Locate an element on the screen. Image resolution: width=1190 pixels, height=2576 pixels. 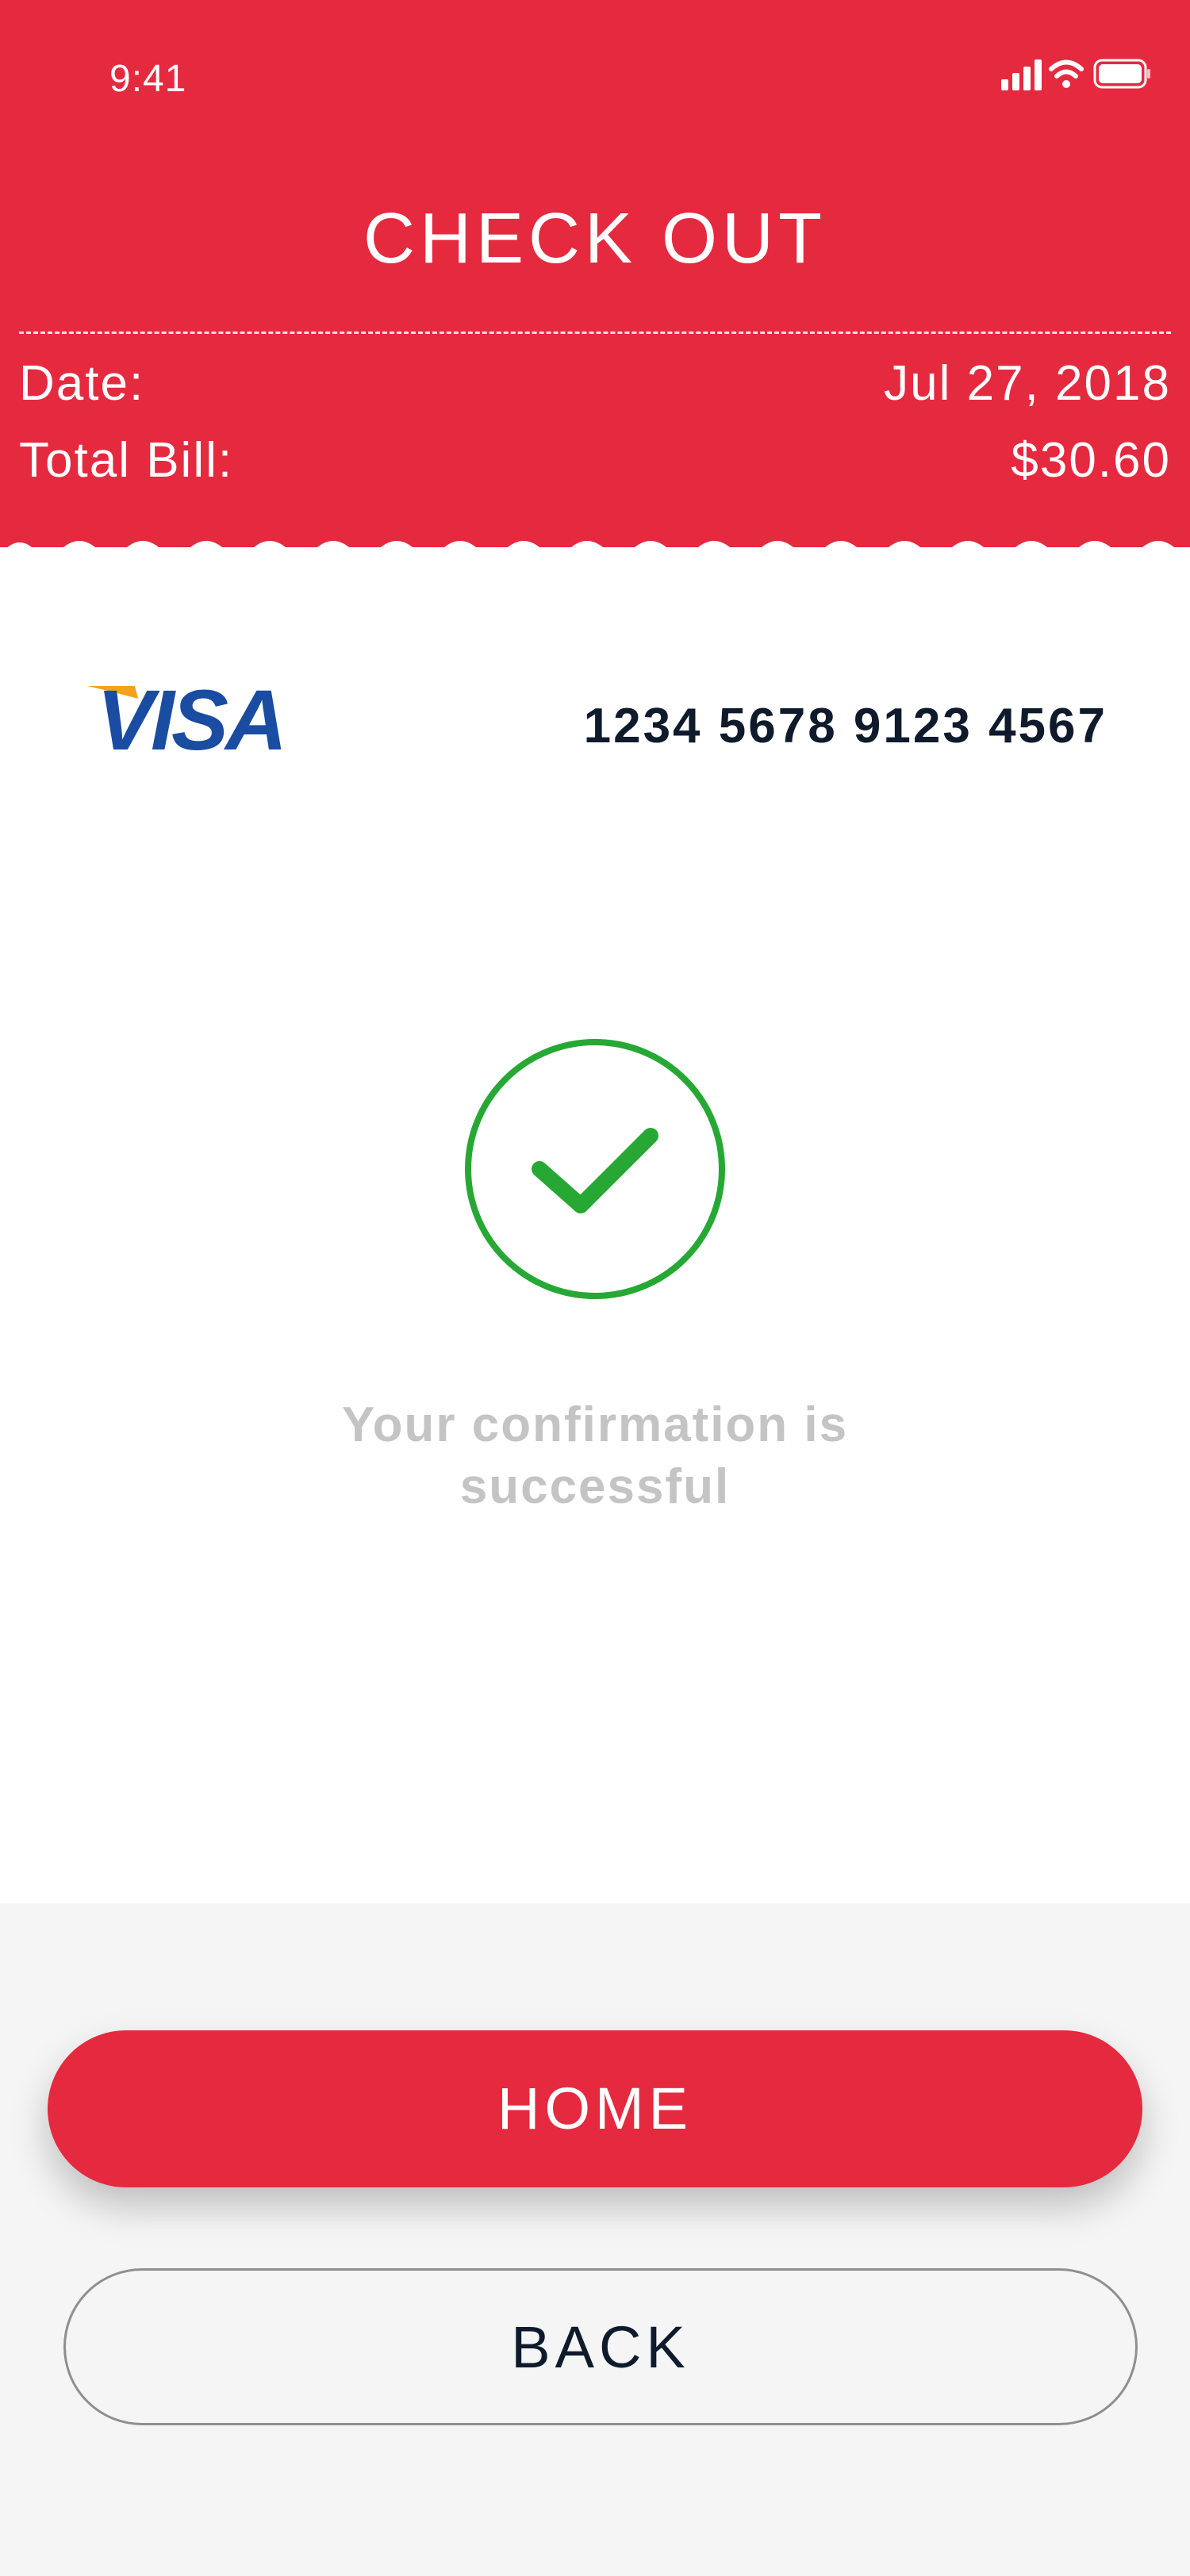
confirmation-line-2: successful is located at coordinates (595, 1486).